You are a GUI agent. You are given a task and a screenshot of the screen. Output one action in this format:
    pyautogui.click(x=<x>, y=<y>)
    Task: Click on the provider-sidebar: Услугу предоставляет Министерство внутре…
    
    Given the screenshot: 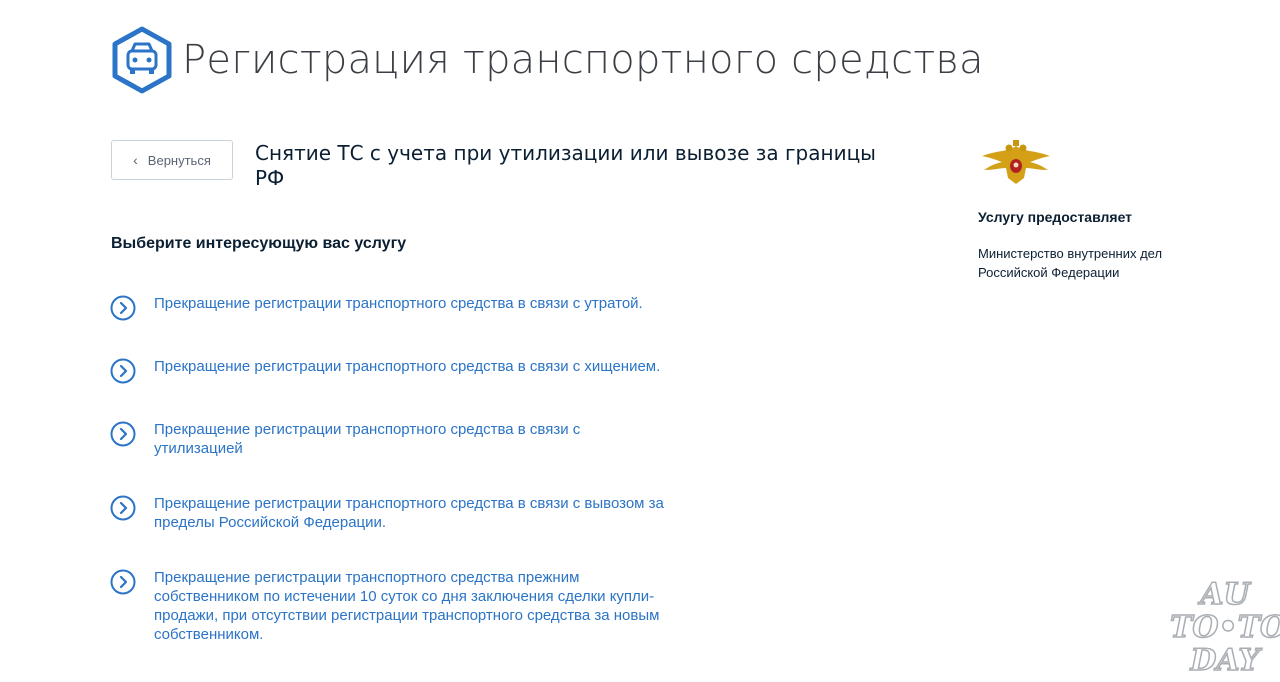 What is the action you would take?
    pyautogui.click(x=1108, y=210)
    